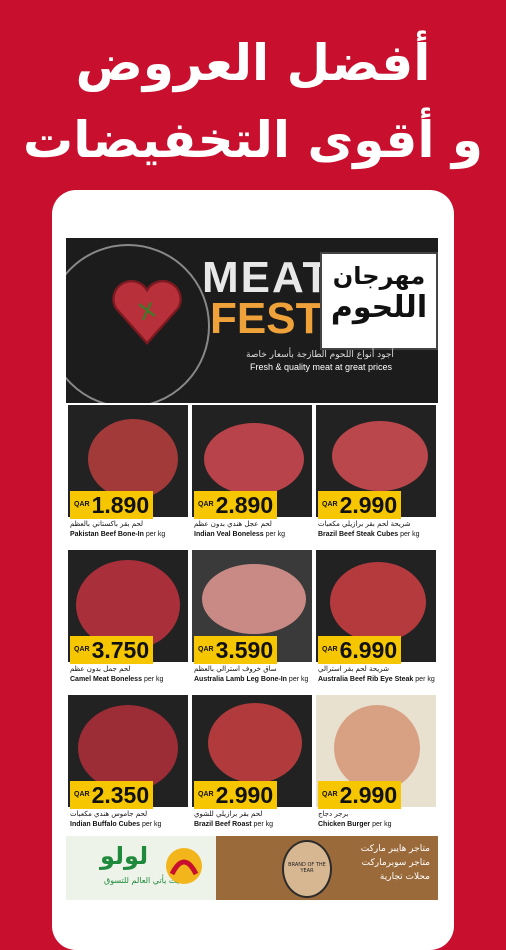 The image size is (506, 950). I want to click on headline-line-1: أفضل العروض, so click(253, 63).